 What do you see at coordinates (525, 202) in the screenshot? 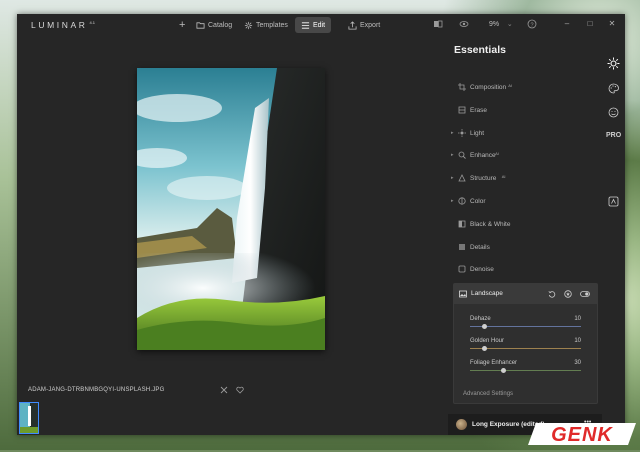
I see `tool-color: ▸ Color` at bounding box center [525, 202].